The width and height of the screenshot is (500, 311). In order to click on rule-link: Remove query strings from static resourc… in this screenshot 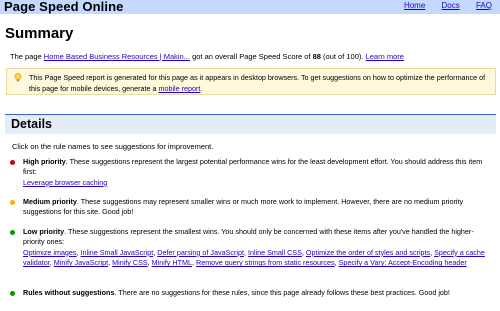, I will do `click(265, 262)`.